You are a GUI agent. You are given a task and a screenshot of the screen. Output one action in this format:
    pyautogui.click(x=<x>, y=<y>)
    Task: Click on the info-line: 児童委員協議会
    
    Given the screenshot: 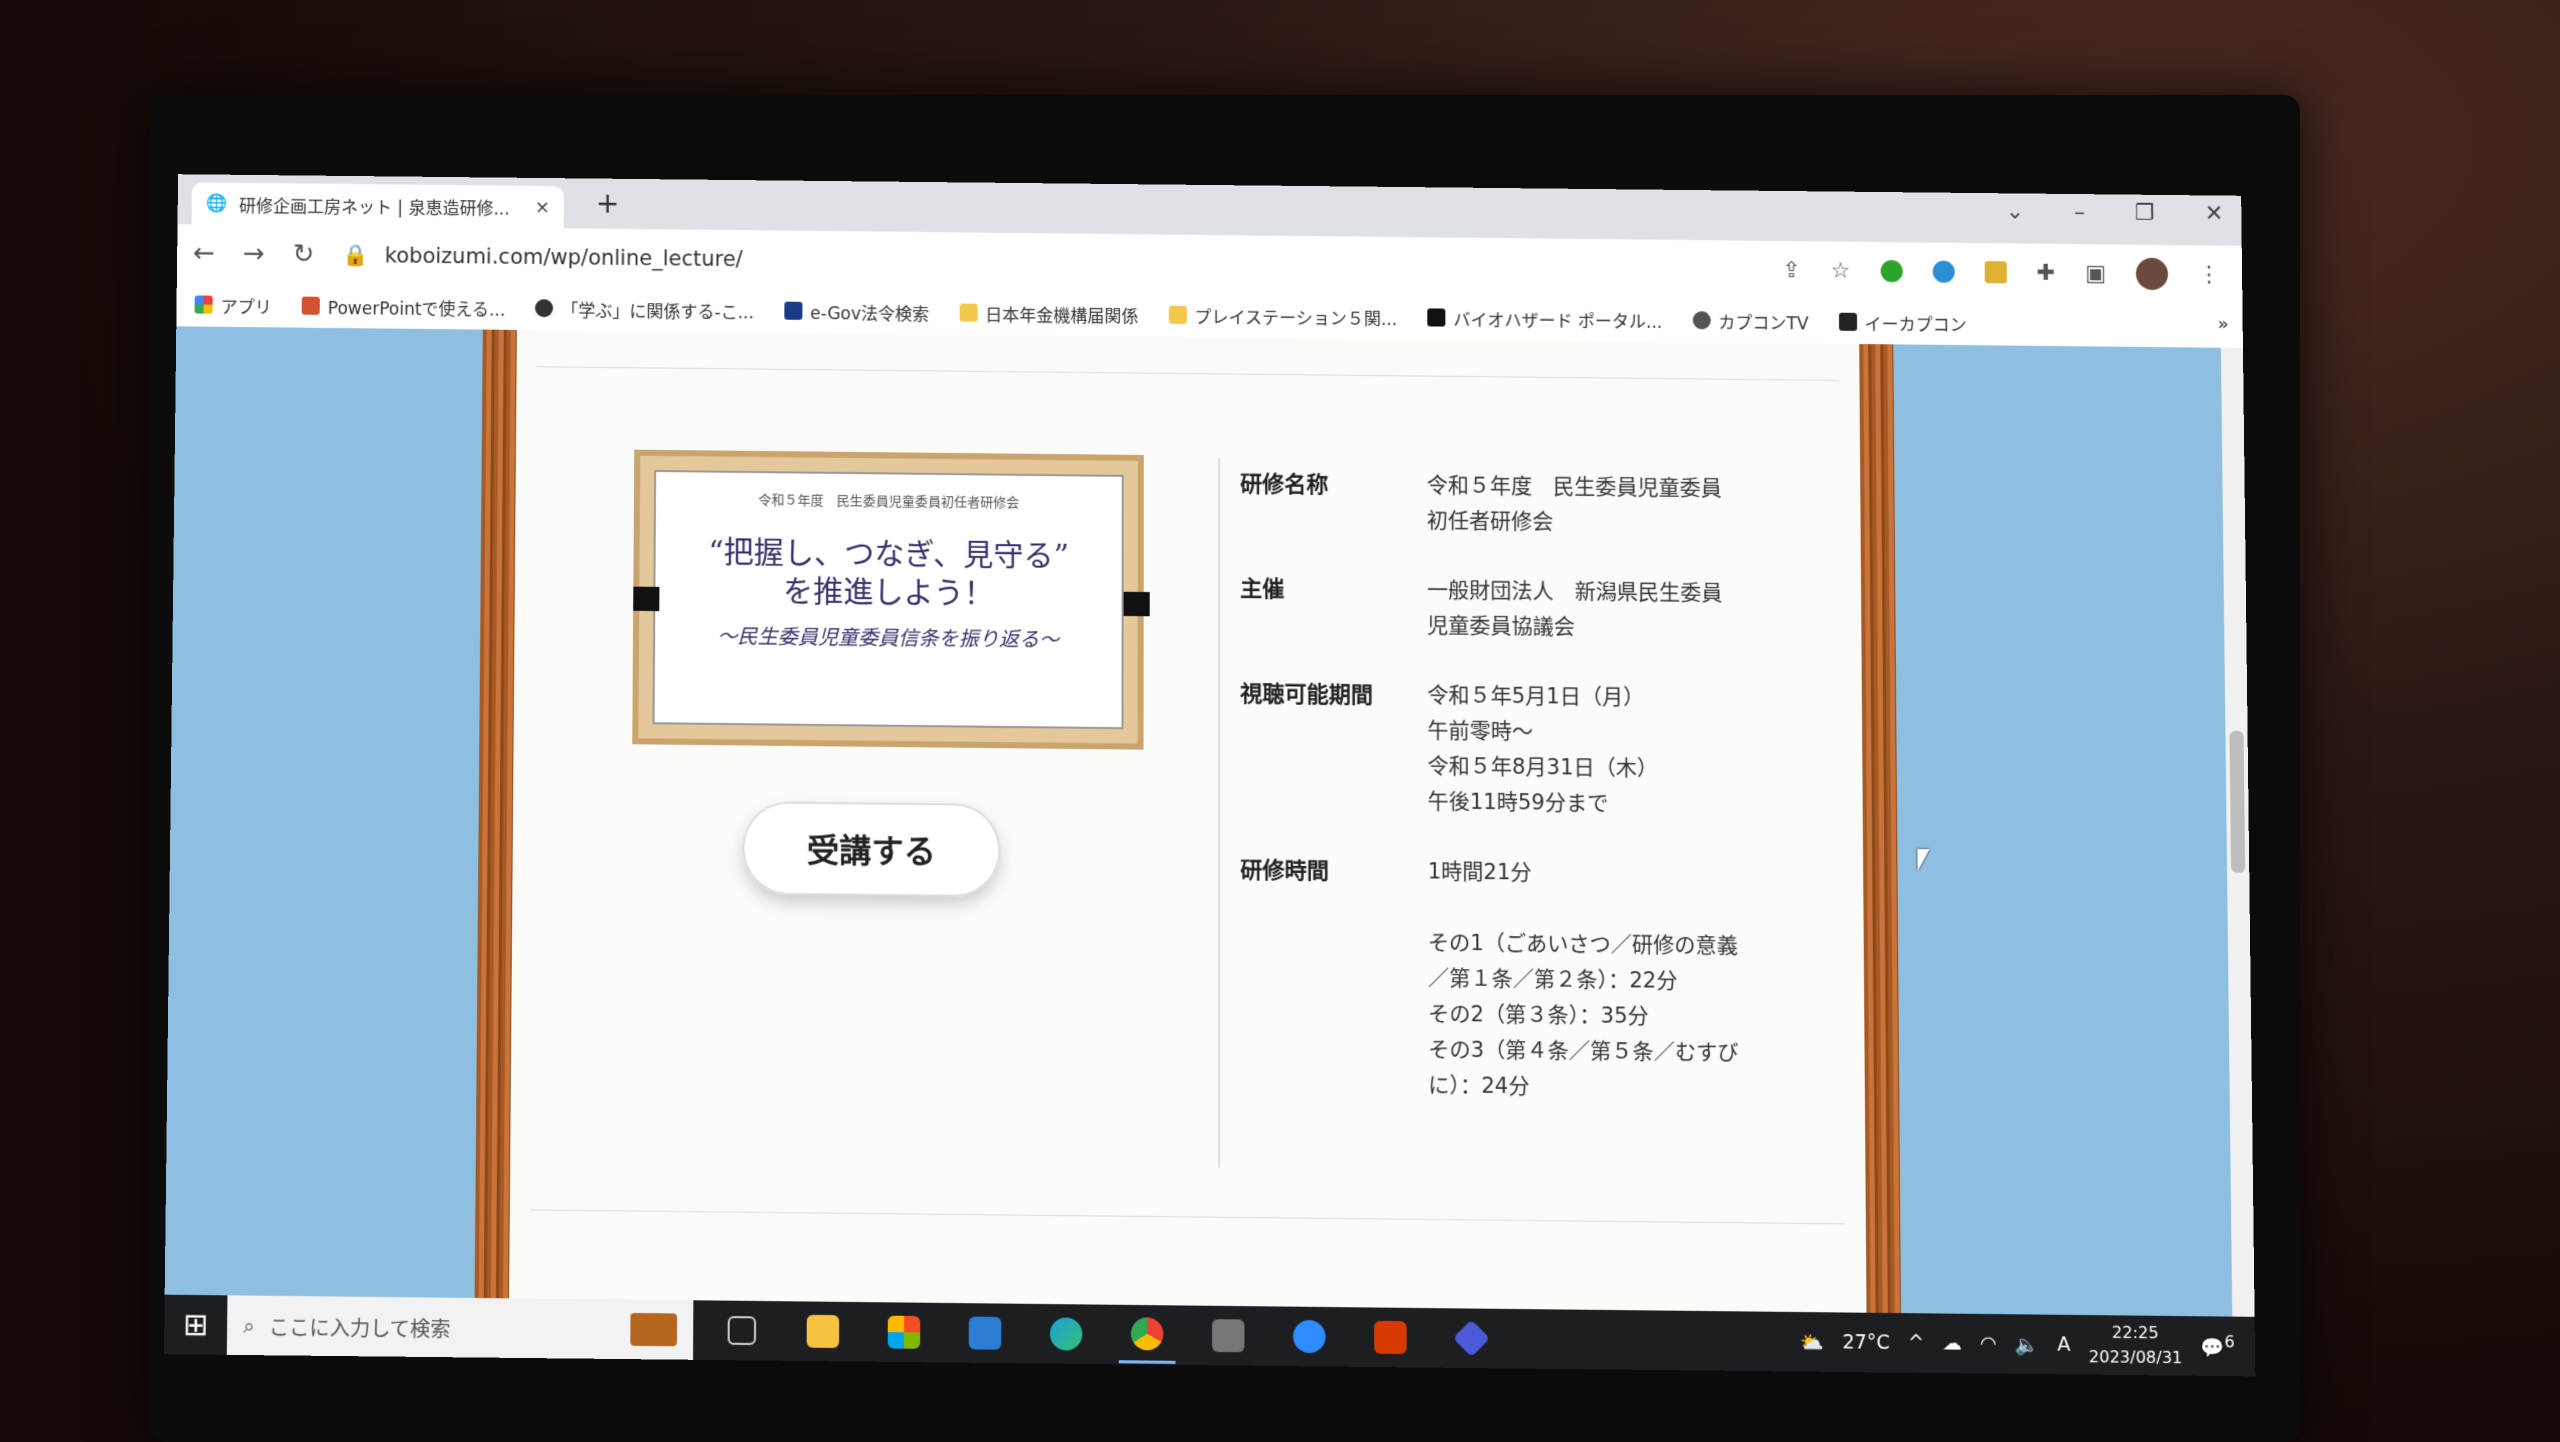 What is the action you would take?
    pyautogui.click(x=1501, y=626)
    